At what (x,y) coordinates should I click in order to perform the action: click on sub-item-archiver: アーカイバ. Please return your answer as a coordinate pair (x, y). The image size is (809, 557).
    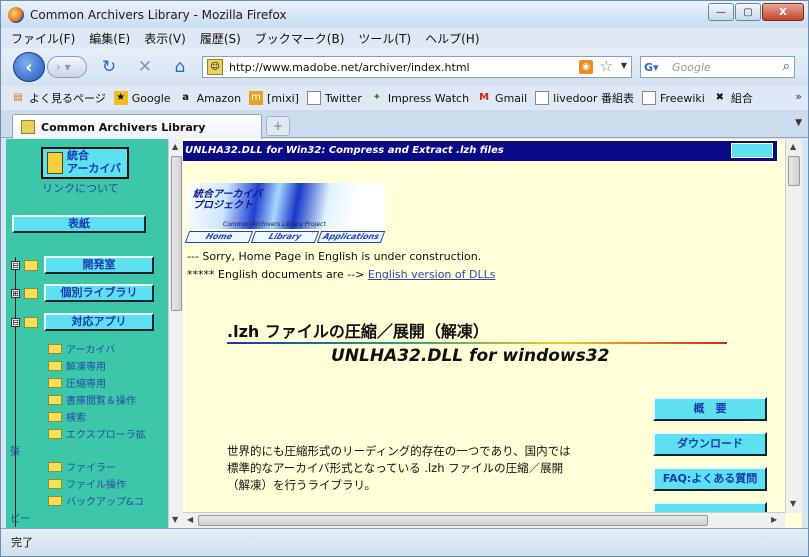
    Looking at the image, I should click on (81, 348).